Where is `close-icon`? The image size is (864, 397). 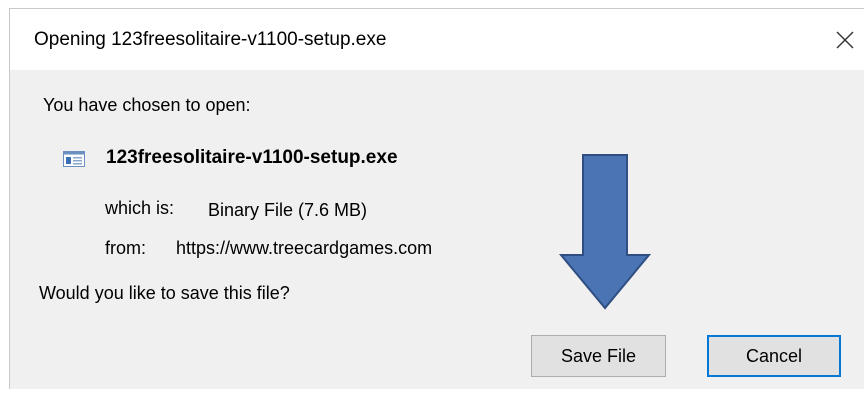 close-icon is located at coordinates (845, 40).